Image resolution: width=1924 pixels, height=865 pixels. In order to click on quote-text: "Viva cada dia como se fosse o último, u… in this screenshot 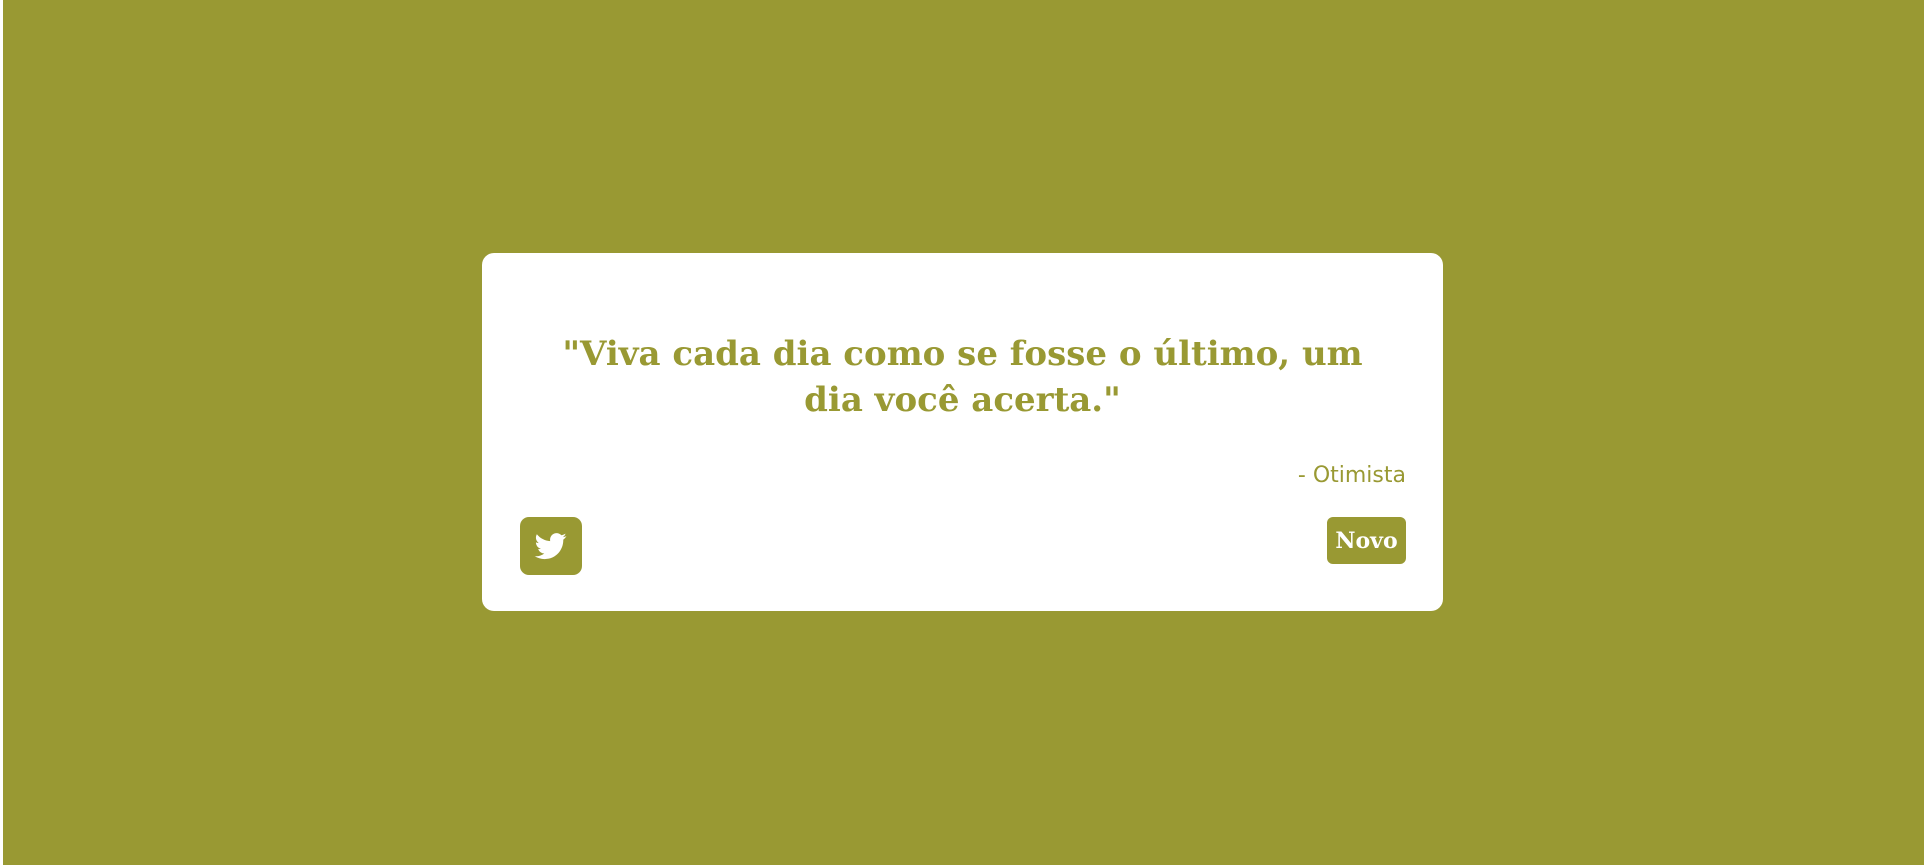, I will do `click(962, 377)`.